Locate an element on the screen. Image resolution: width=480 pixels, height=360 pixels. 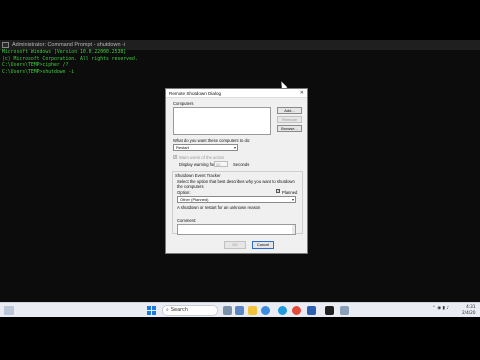
computers-label: Computers is located at coordinates (183, 103).